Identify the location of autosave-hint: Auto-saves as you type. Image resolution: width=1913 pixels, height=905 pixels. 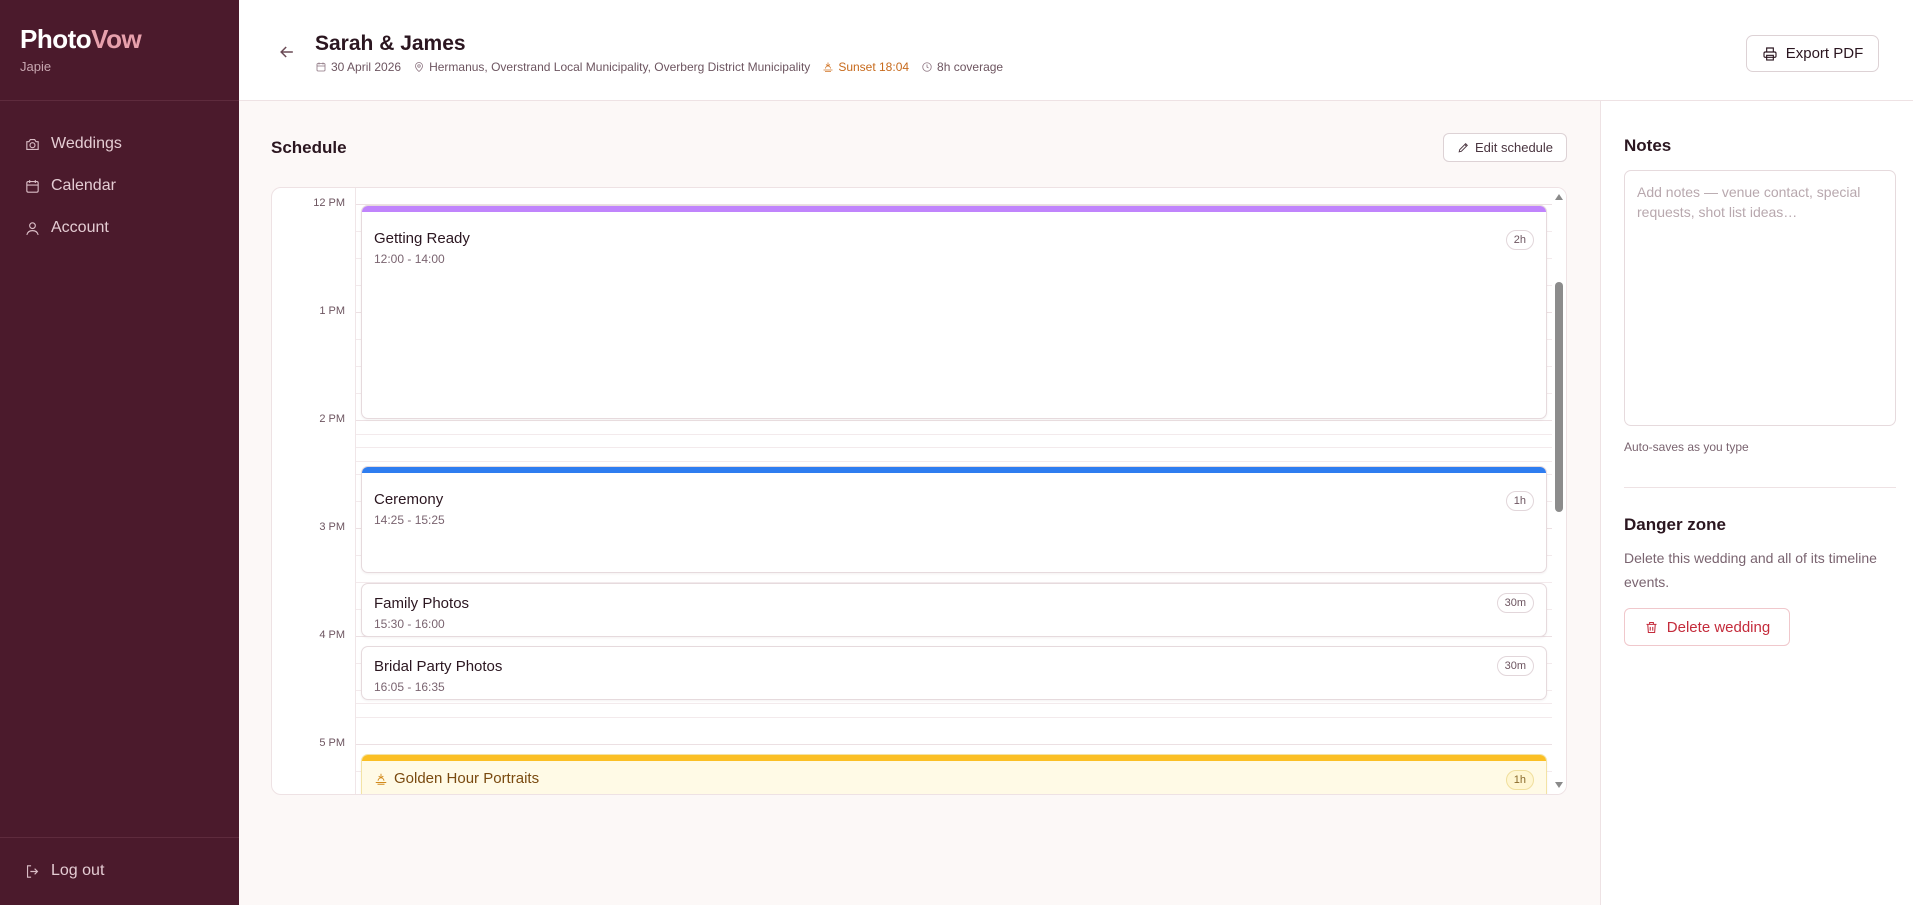
(1686, 447).